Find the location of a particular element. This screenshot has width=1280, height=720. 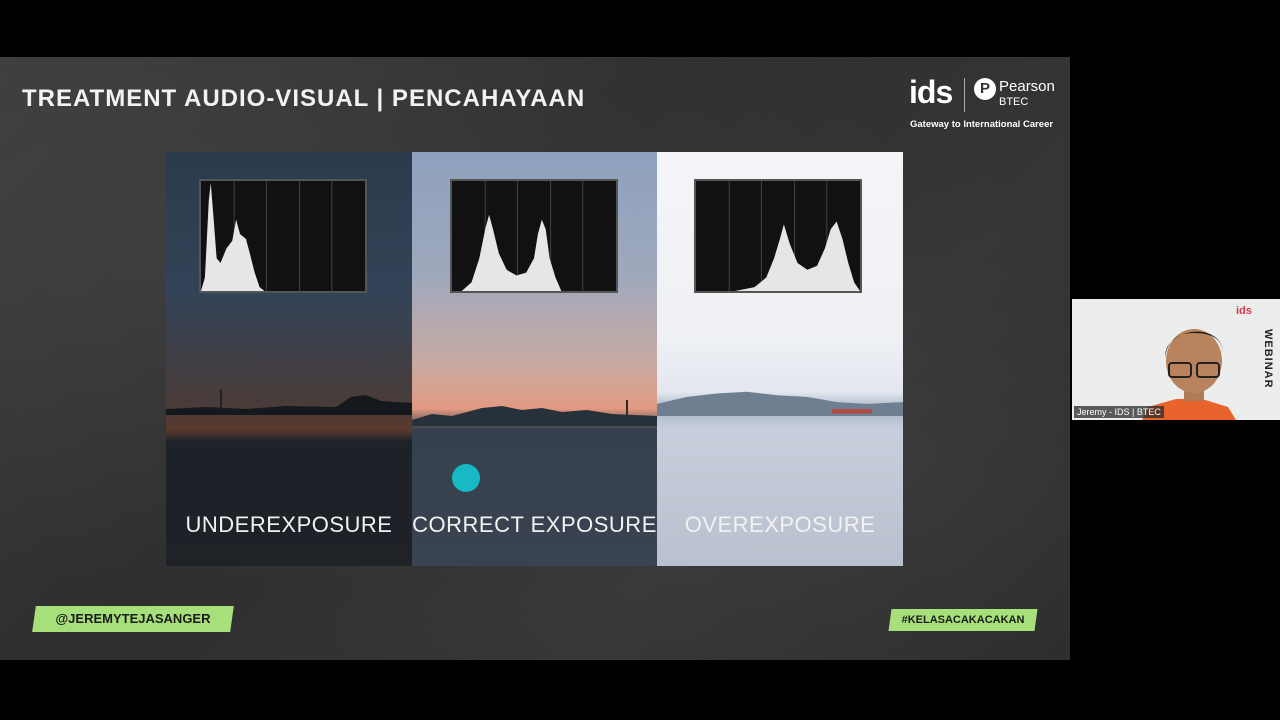

participant-video-tile: ids WEBINAR Jeremy - IDS | BTEC is located at coordinates (1176, 359).